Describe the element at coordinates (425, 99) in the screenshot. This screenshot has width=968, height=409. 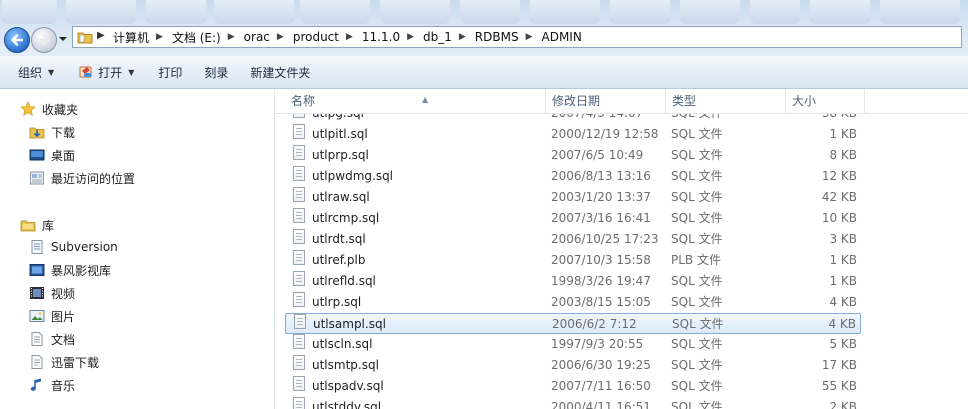
I see `sort-ascending-icon: ▲` at that location.